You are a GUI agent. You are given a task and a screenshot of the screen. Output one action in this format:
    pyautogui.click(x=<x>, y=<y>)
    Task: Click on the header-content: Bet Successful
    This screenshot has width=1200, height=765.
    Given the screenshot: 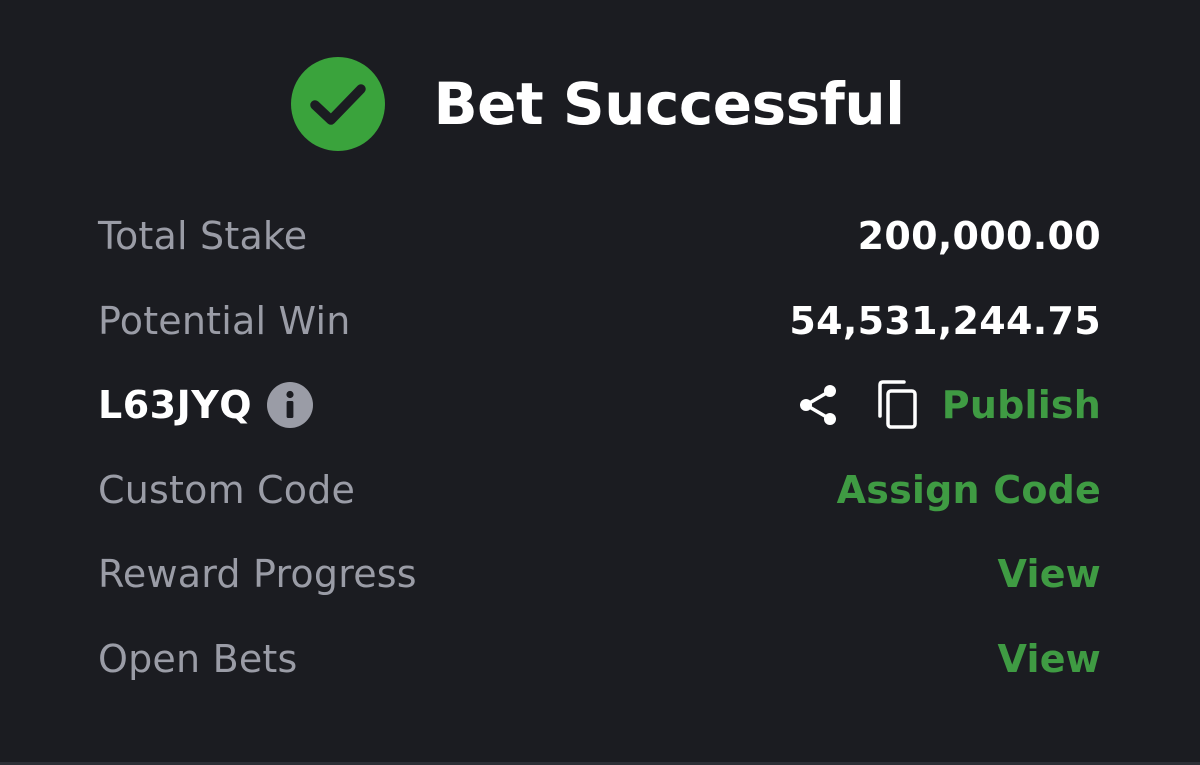 What is the action you would take?
    pyautogui.click(x=598, y=104)
    